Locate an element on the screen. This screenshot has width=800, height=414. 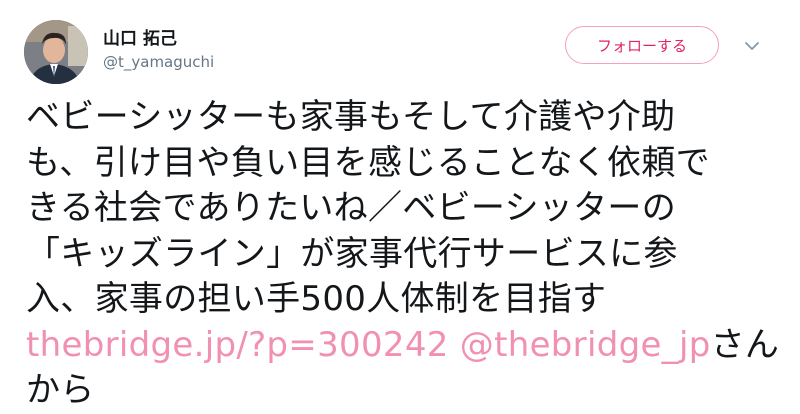
tweet-line: 「キッズライン」が家事代行サービスに参 is located at coordinates (352, 253).